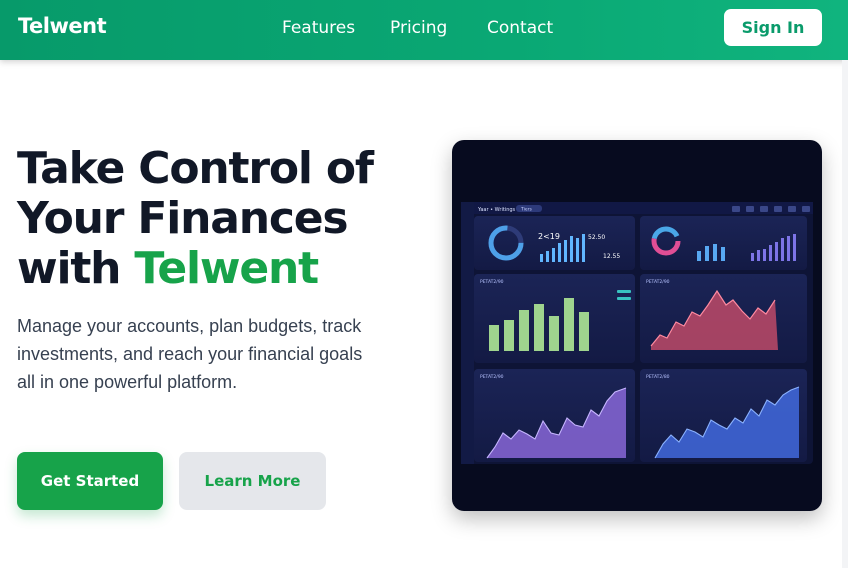  I want to click on hero-title-line-1: Take Control of, so click(195, 168).